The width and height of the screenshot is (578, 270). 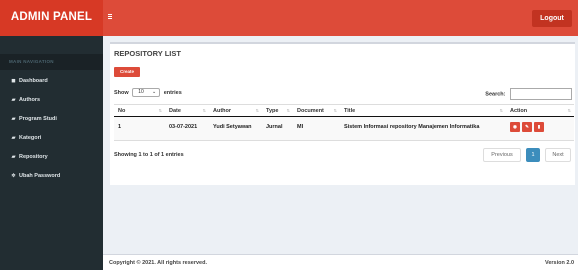 What do you see at coordinates (235, 110) in the screenshot?
I see `column-header-author: Author ⇅` at bounding box center [235, 110].